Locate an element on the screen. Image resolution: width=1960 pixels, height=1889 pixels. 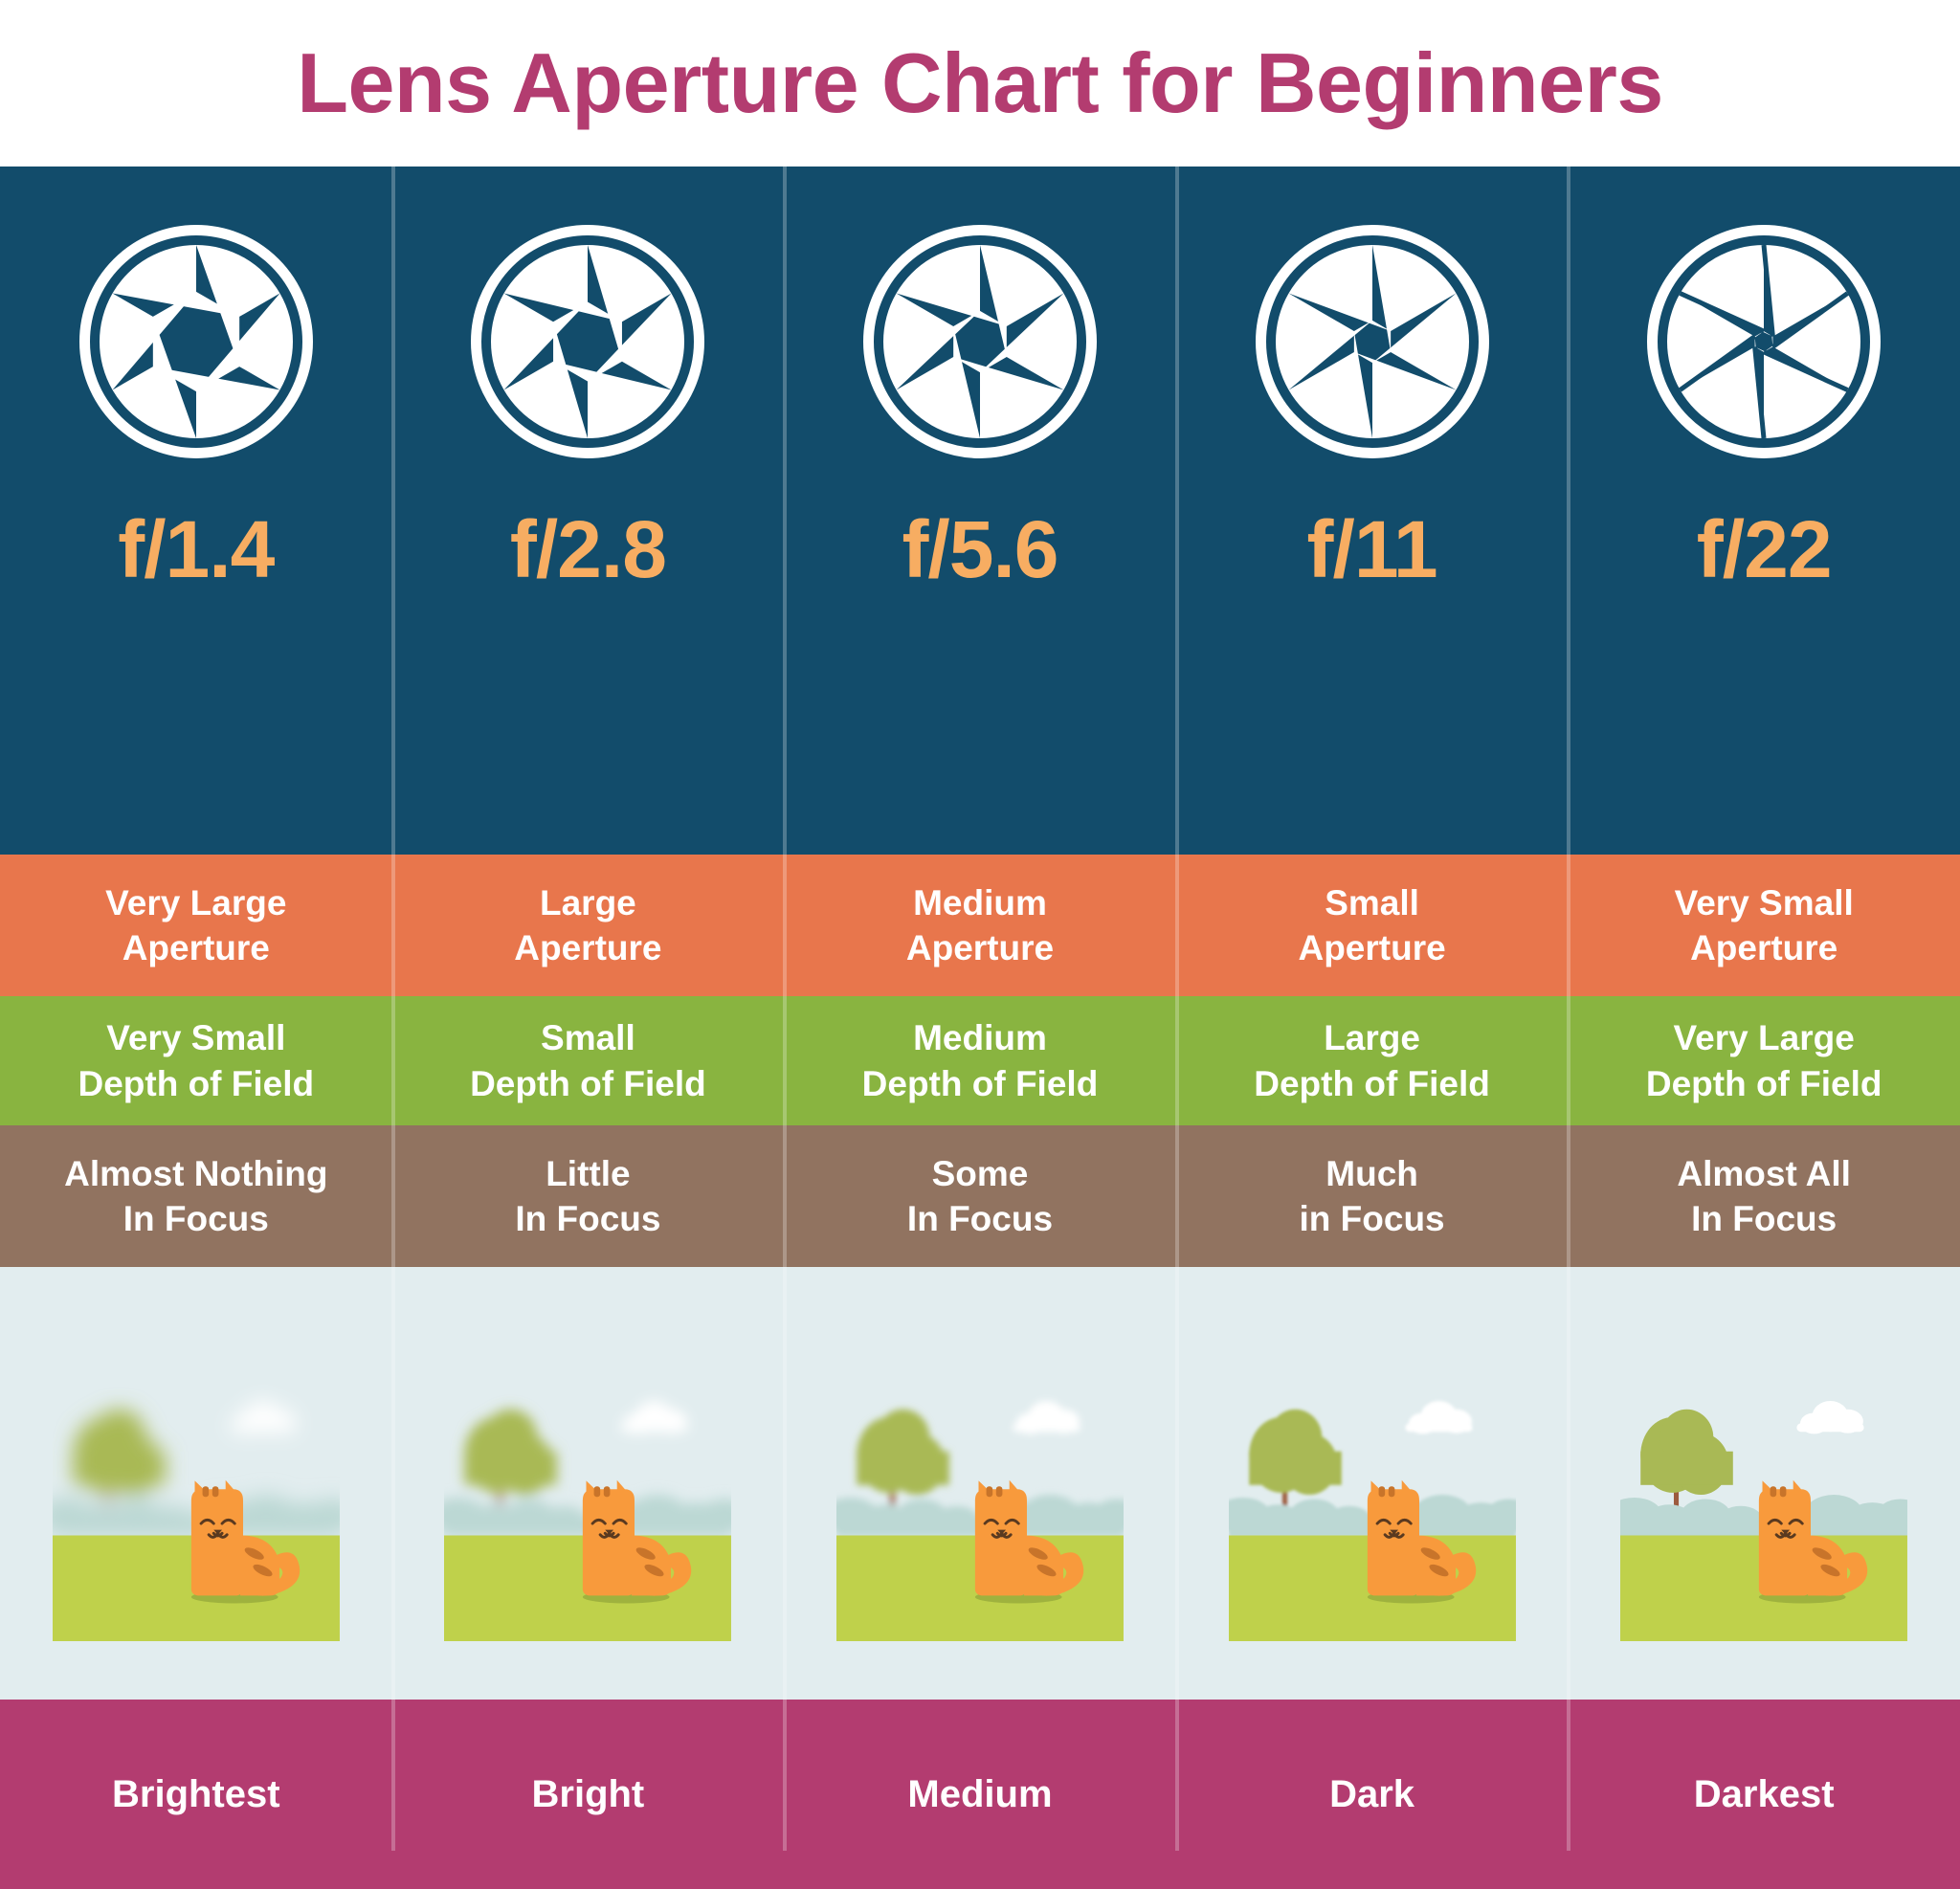
aperture-size-cell: Very Large Aperture is located at coordinates (196, 925).